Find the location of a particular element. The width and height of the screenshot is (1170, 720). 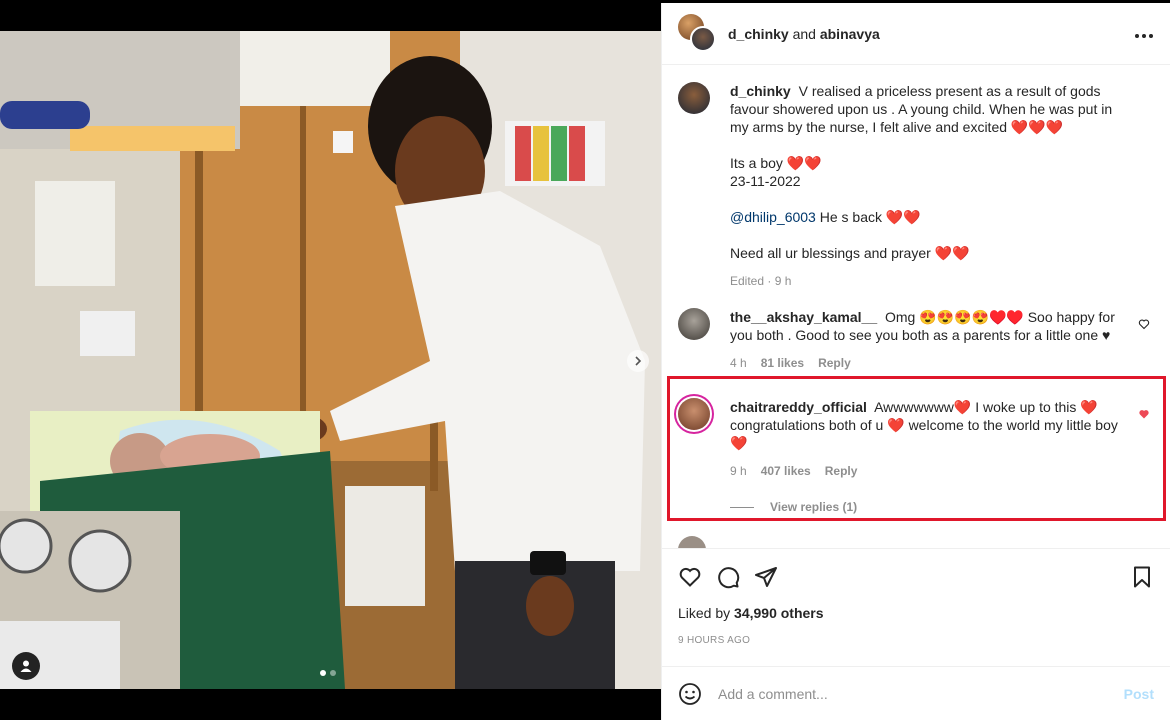

comment-text: congratulations both of u is located at coordinates (807, 425).